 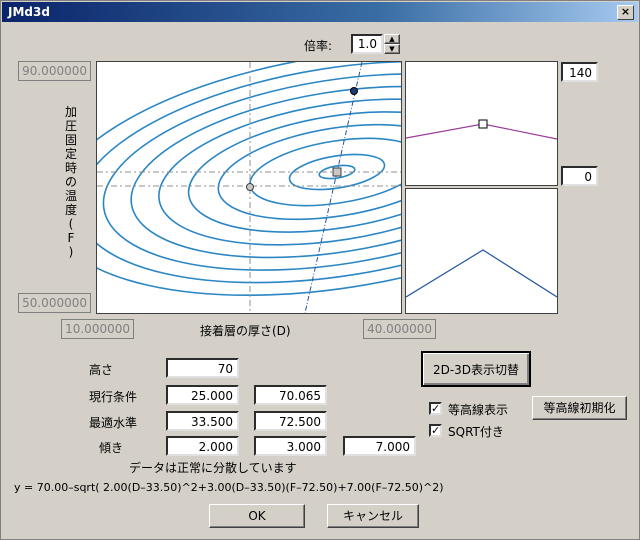 I want to click on profile-peak-marker, so click(x=483, y=124).